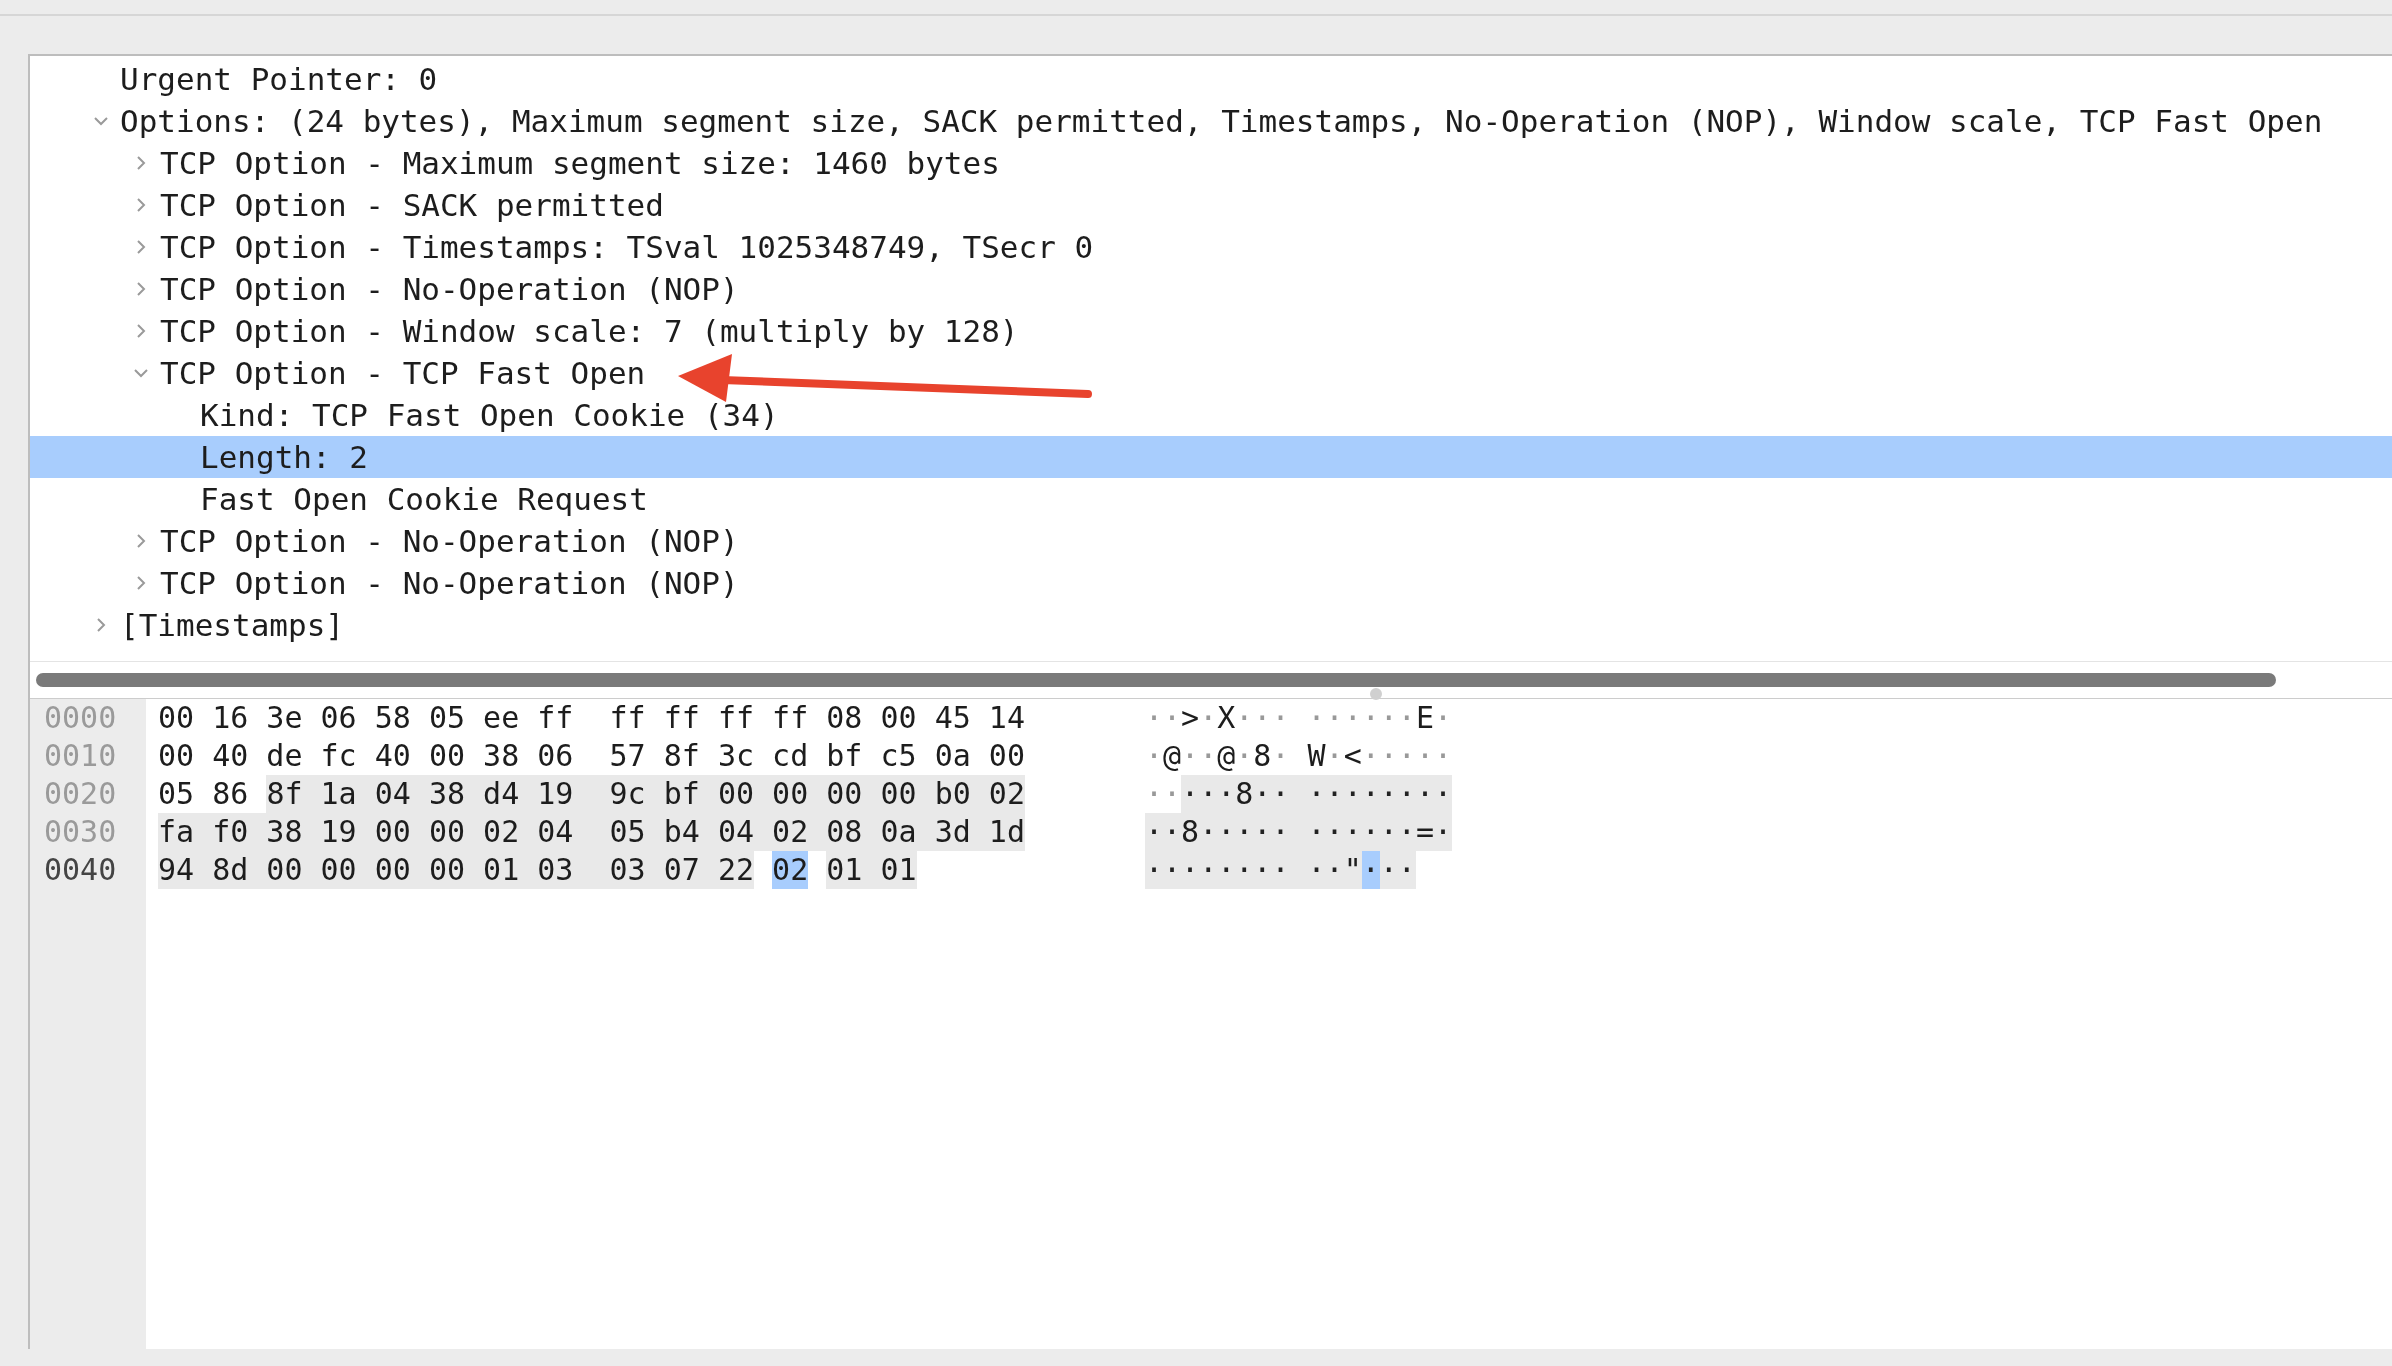 The width and height of the screenshot is (2392, 1366). Describe the element at coordinates (423, 499) in the screenshot. I see `tree-item-label: Fast Open Cookie Request` at that location.